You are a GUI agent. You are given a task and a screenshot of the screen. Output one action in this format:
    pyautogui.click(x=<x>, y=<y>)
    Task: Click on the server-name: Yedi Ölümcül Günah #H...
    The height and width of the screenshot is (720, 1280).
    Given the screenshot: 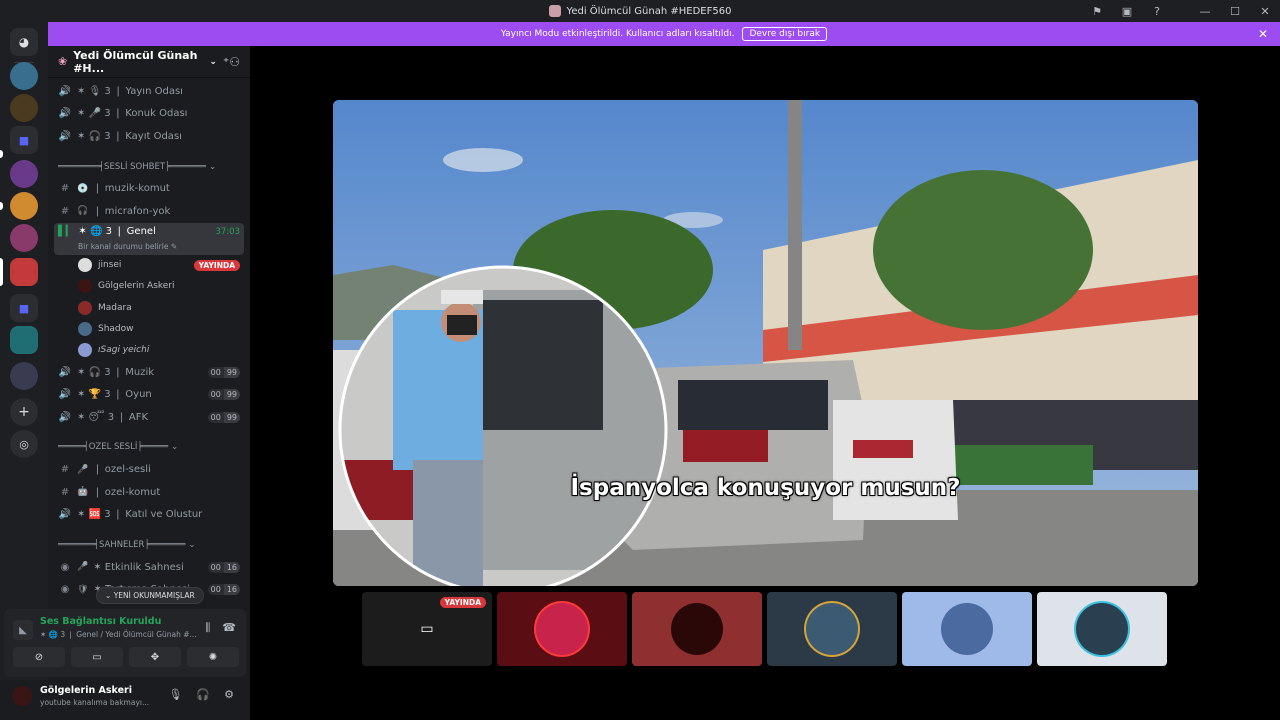 What is the action you would take?
    pyautogui.click(x=135, y=61)
    